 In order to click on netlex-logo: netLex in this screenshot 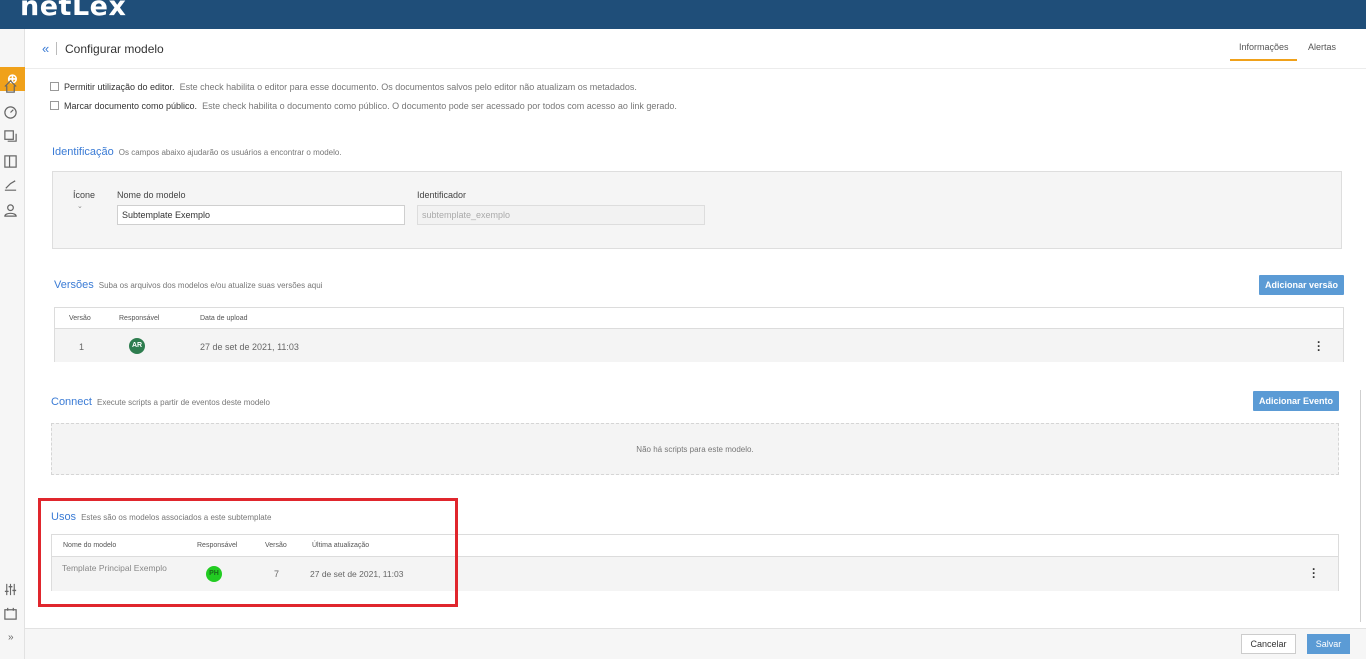, I will do `click(73, 11)`.